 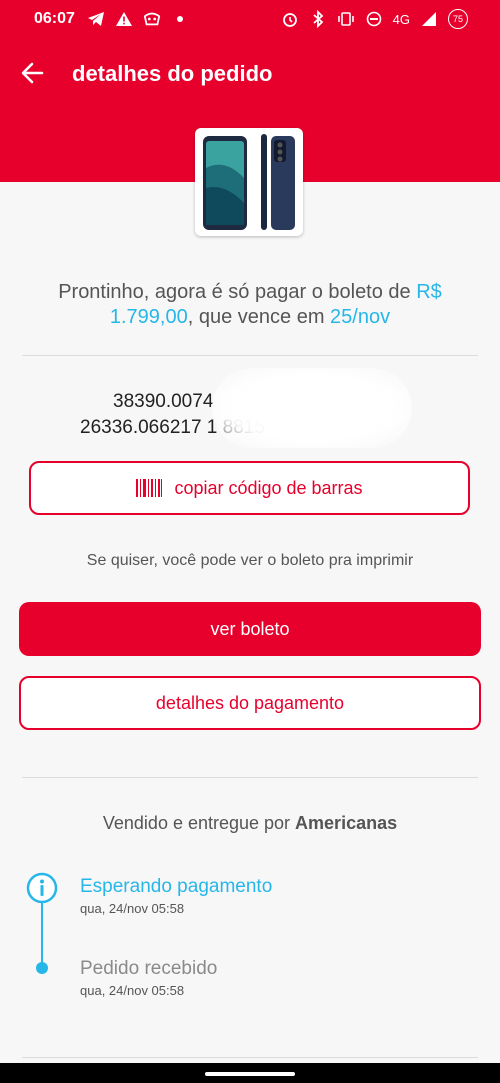 What do you see at coordinates (54, 18) in the screenshot?
I see `status-time: 06:07` at bounding box center [54, 18].